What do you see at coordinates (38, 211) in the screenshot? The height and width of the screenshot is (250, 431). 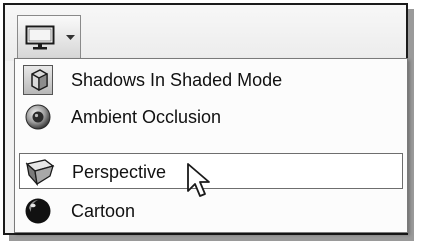 I see `cartoon-sphere-icon` at bounding box center [38, 211].